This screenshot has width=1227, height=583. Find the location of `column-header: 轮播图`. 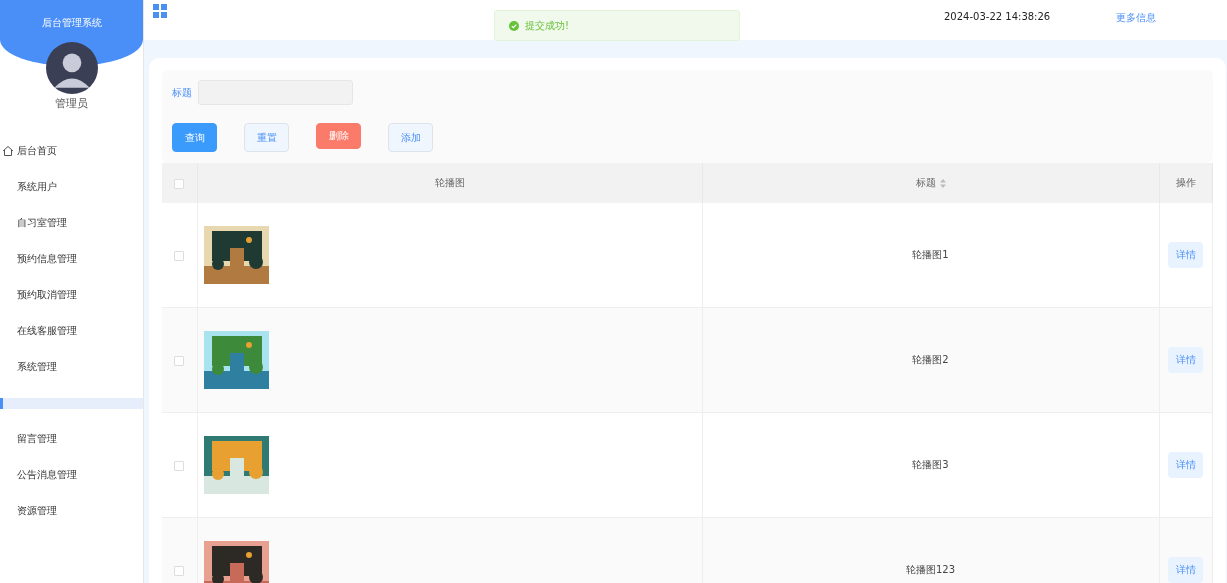

column-header: 轮播图 is located at coordinates (449, 182).